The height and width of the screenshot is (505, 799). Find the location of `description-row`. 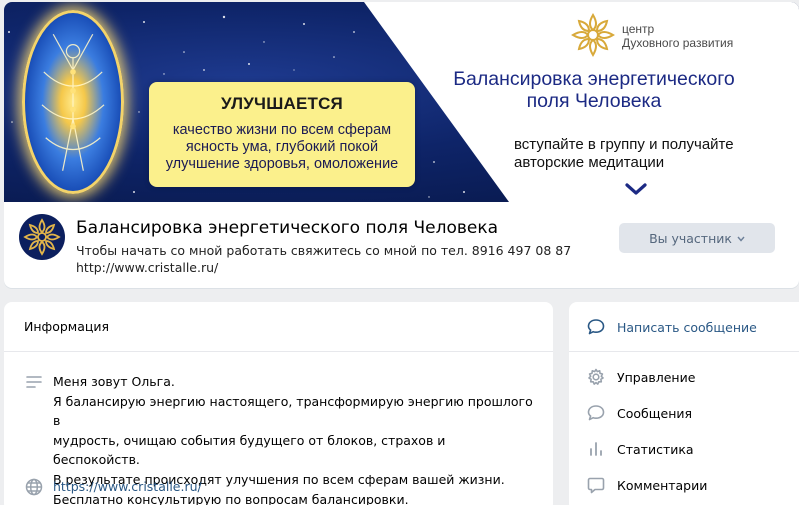

description-row is located at coordinates (34, 382).